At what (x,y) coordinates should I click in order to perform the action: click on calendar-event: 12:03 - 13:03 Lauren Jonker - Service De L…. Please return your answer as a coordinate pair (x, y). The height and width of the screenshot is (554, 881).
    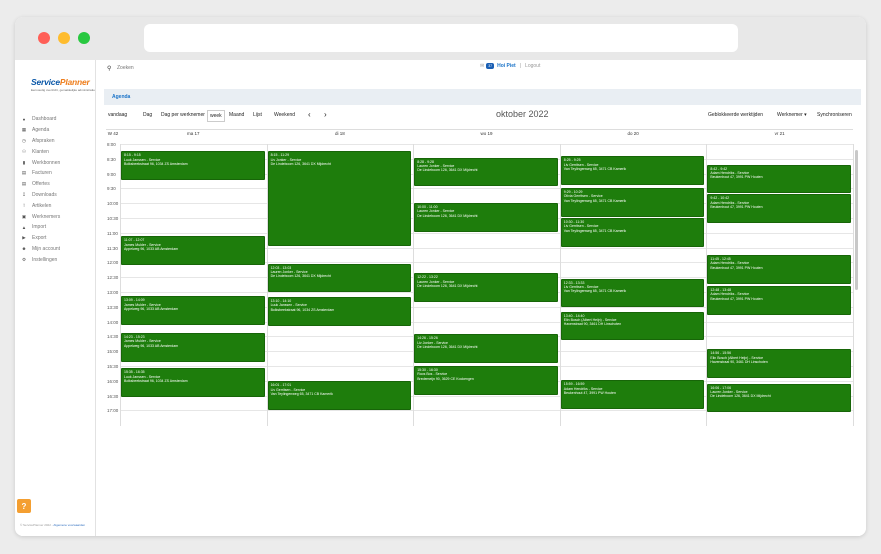
    Looking at the image, I should click on (339, 278).